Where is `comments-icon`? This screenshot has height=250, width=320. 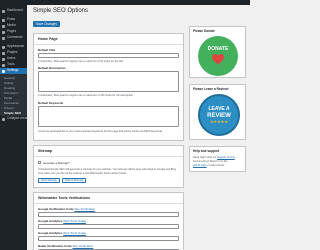
comments-icon is located at coordinates (3, 38).